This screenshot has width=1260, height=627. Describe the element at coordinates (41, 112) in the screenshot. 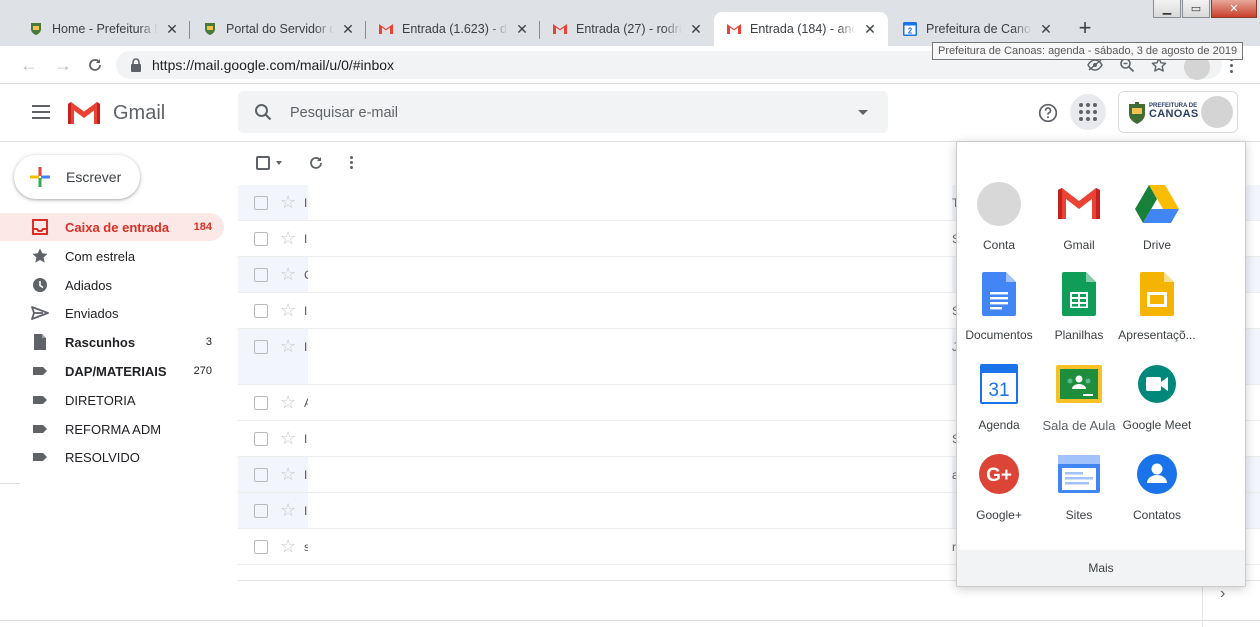

I see `main-menu-icon` at that location.